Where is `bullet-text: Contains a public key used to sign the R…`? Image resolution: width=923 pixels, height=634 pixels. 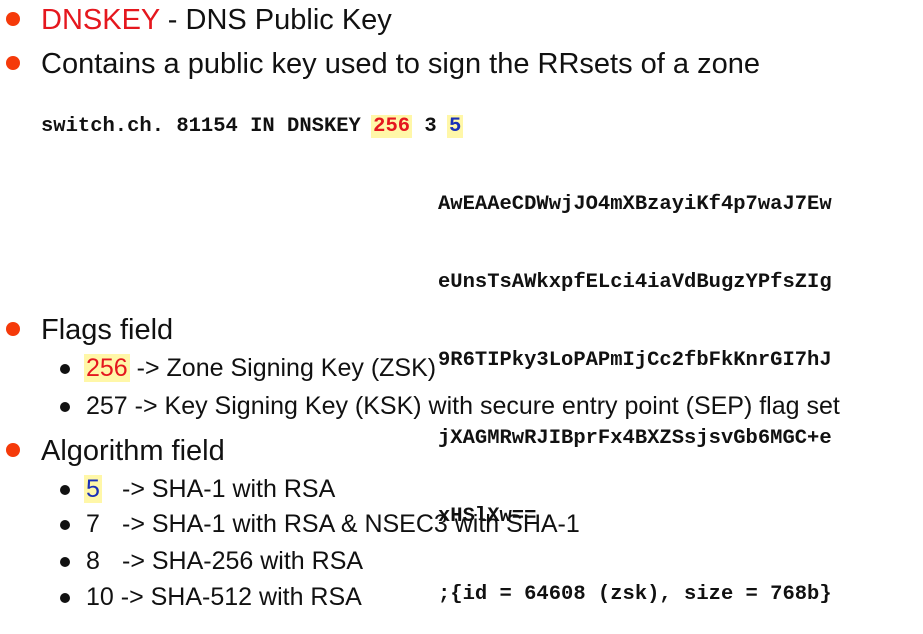 bullet-text: Contains a public key used to sign the R… is located at coordinates (400, 64).